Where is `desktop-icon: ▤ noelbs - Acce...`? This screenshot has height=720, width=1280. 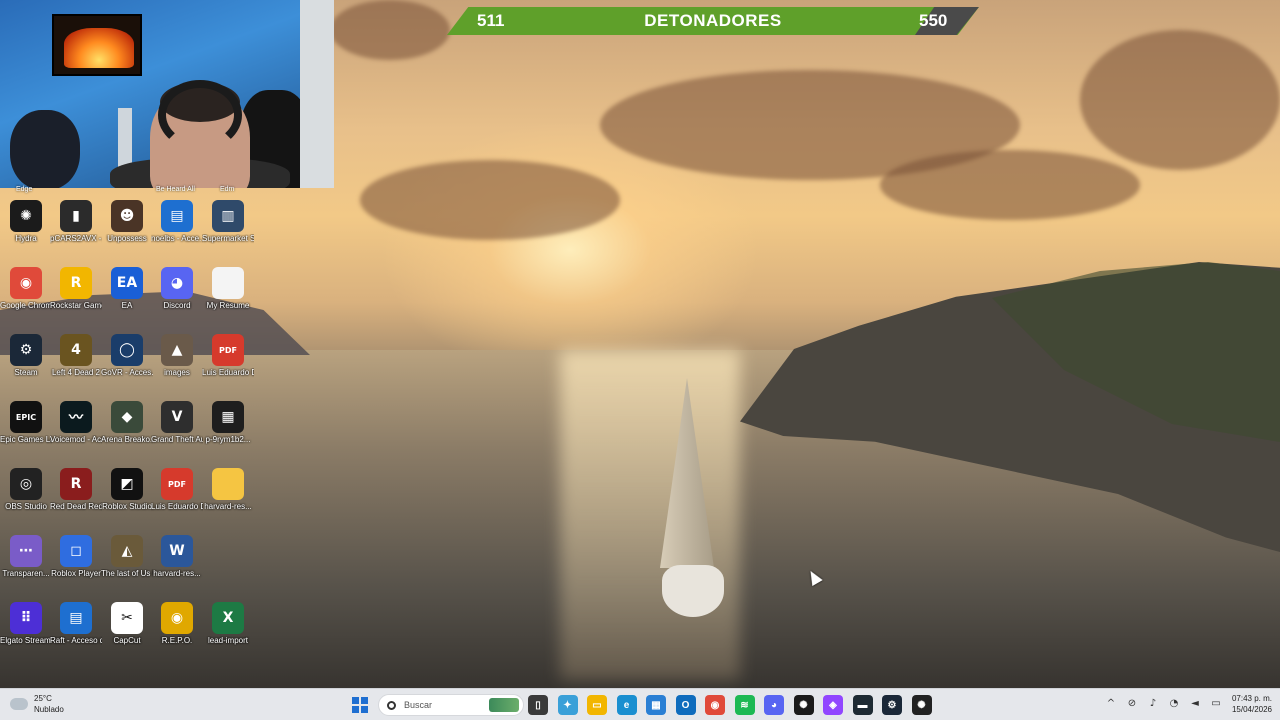 desktop-icon: ▤ noelbs - Acce... is located at coordinates (177, 231).